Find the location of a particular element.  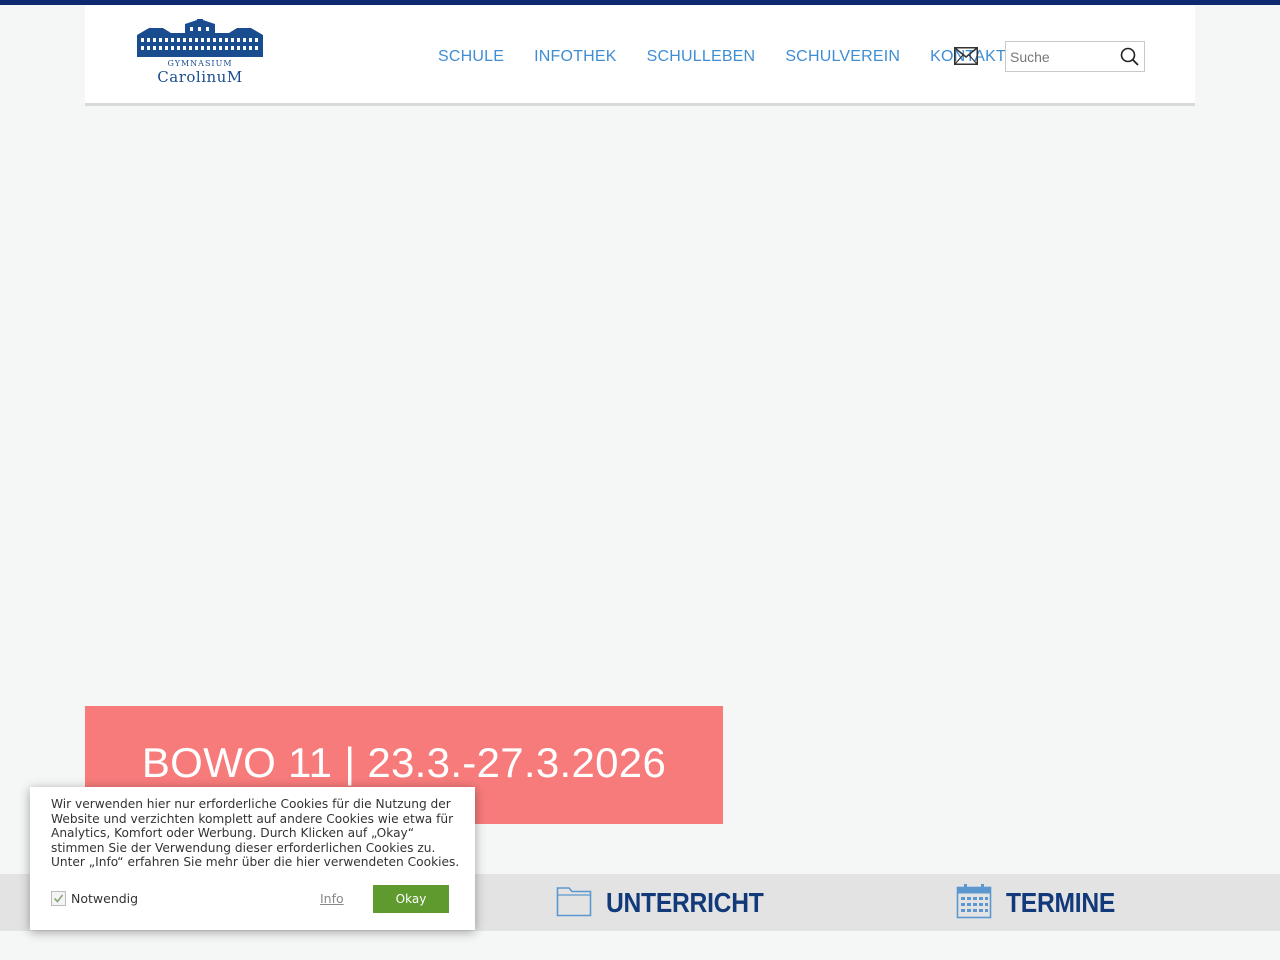

search-input is located at coordinates (1061, 56).